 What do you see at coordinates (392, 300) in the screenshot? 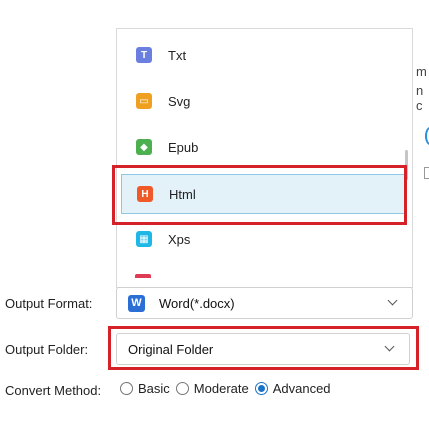
I see `chevron-down-icon` at bounding box center [392, 300].